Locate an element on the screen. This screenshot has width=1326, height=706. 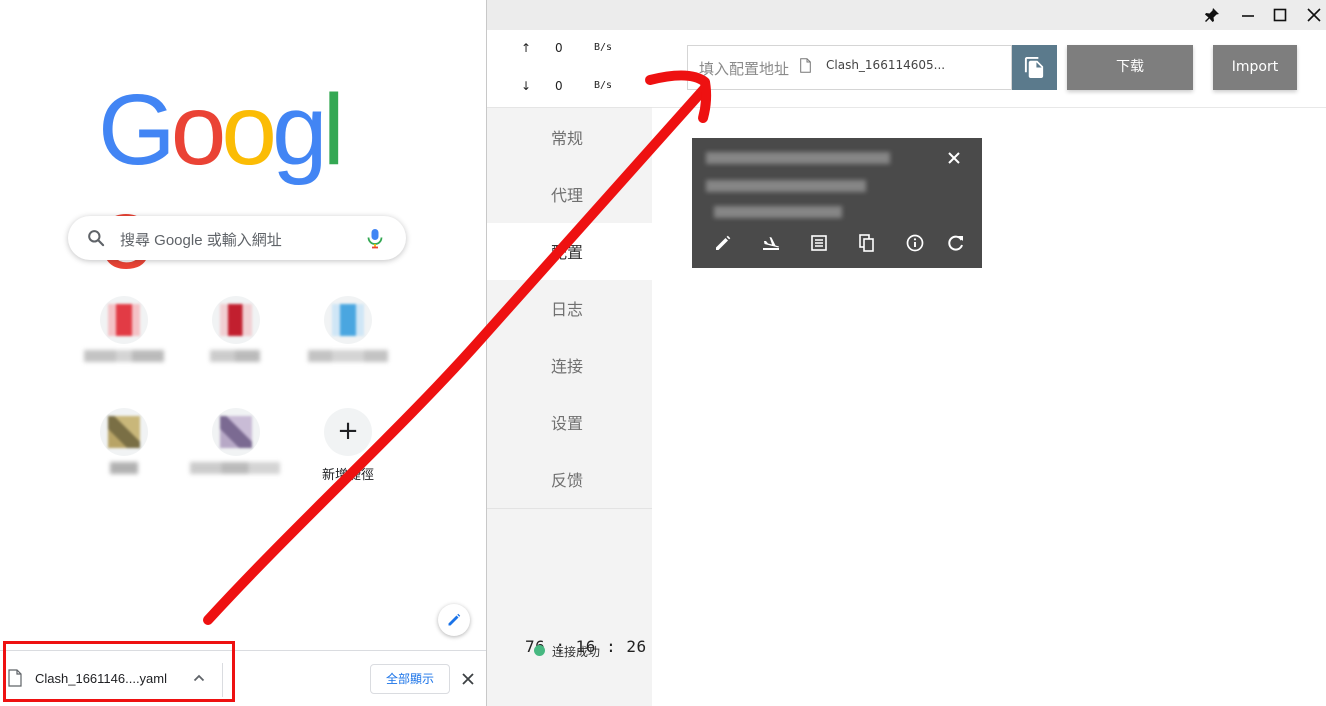
title-bar is located at coordinates (906, 15).